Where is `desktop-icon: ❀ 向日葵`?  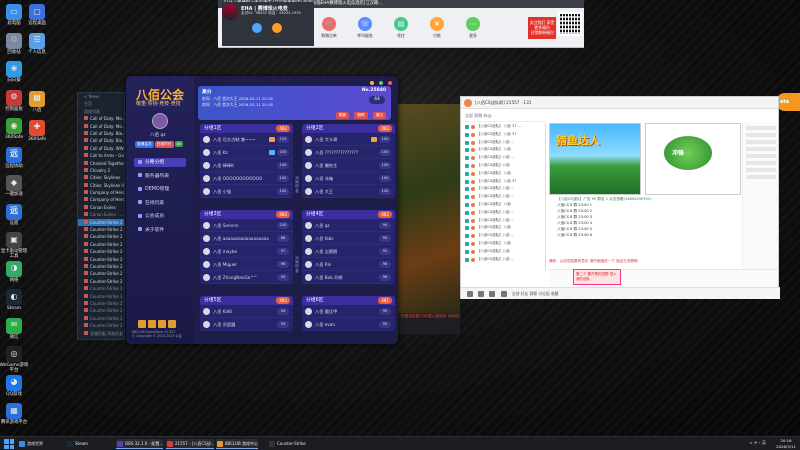 desktop-icon: ❀ 向日葵 is located at coordinates (14, 72).